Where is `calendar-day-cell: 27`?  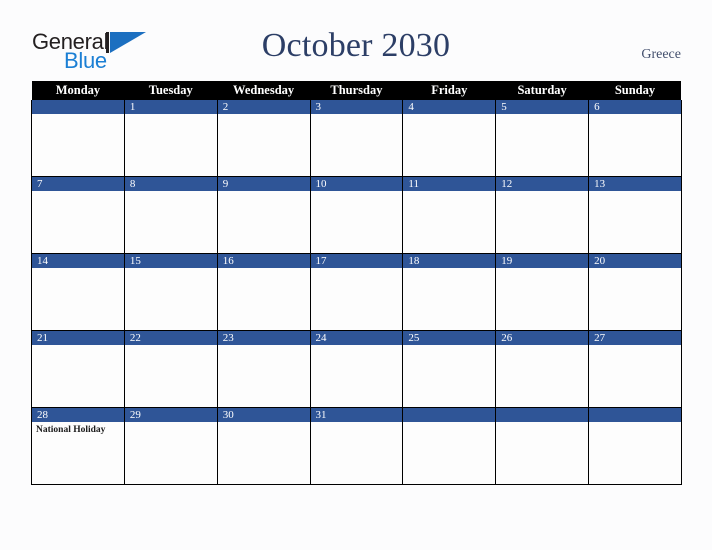
calendar-day-cell: 27 is located at coordinates (635, 369).